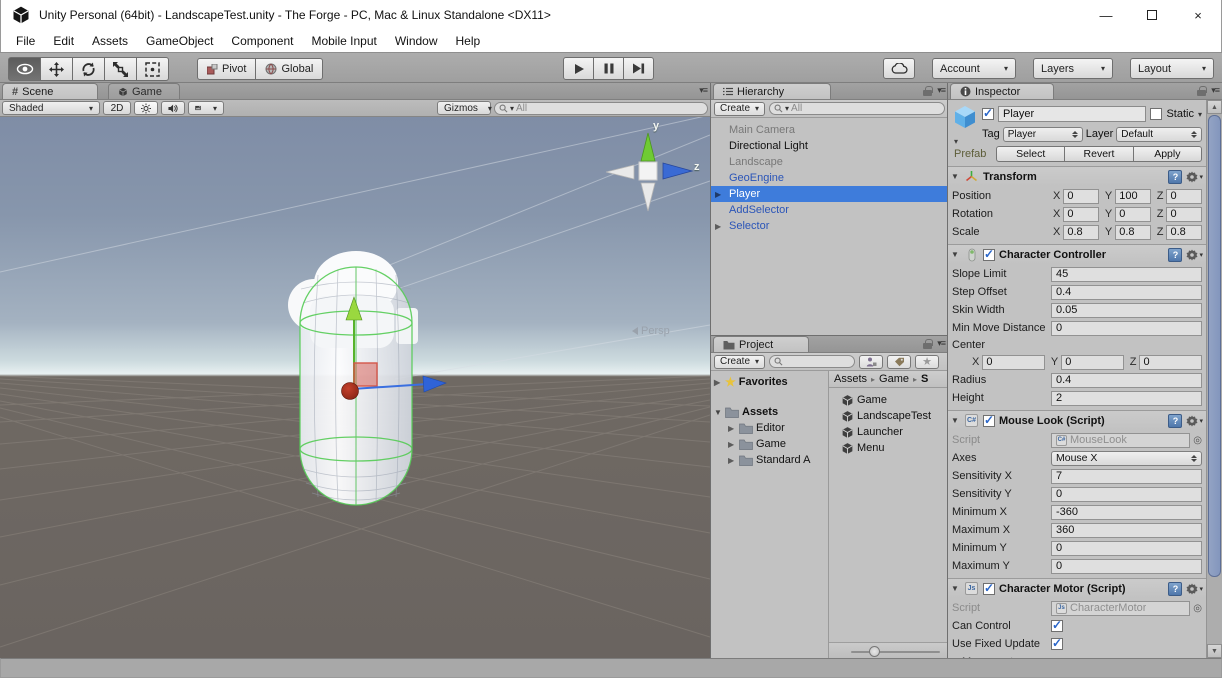  I want to click on hierarchy-item-directional-light: Directional Light, so click(829, 146).